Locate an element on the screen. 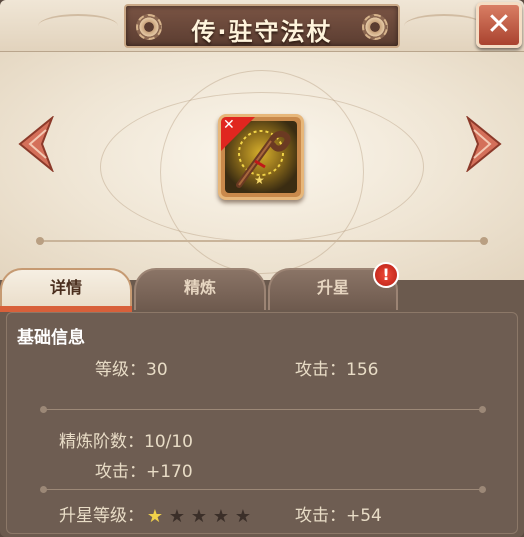 Image resolution: width=524 pixels, height=537 pixels. wing-ornament-left is located at coordinates (78, 26).